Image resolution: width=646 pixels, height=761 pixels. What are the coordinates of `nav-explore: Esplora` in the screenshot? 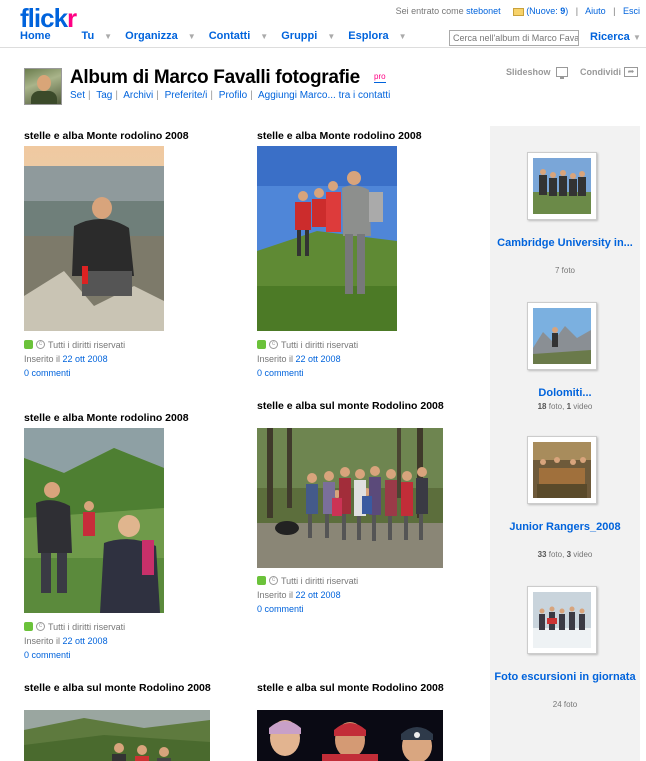 It's located at (368, 36).